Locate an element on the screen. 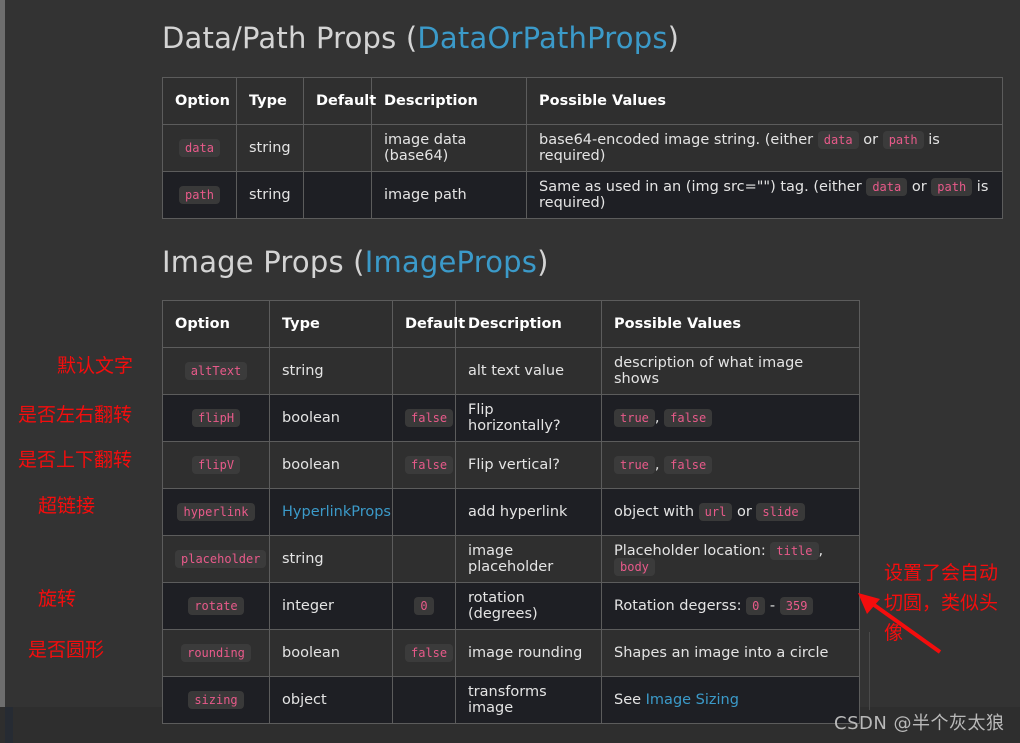 The width and height of the screenshot is (1020, 743). heading-image-props: Image Props (ImageProps) is located at coordinates (355, 262).